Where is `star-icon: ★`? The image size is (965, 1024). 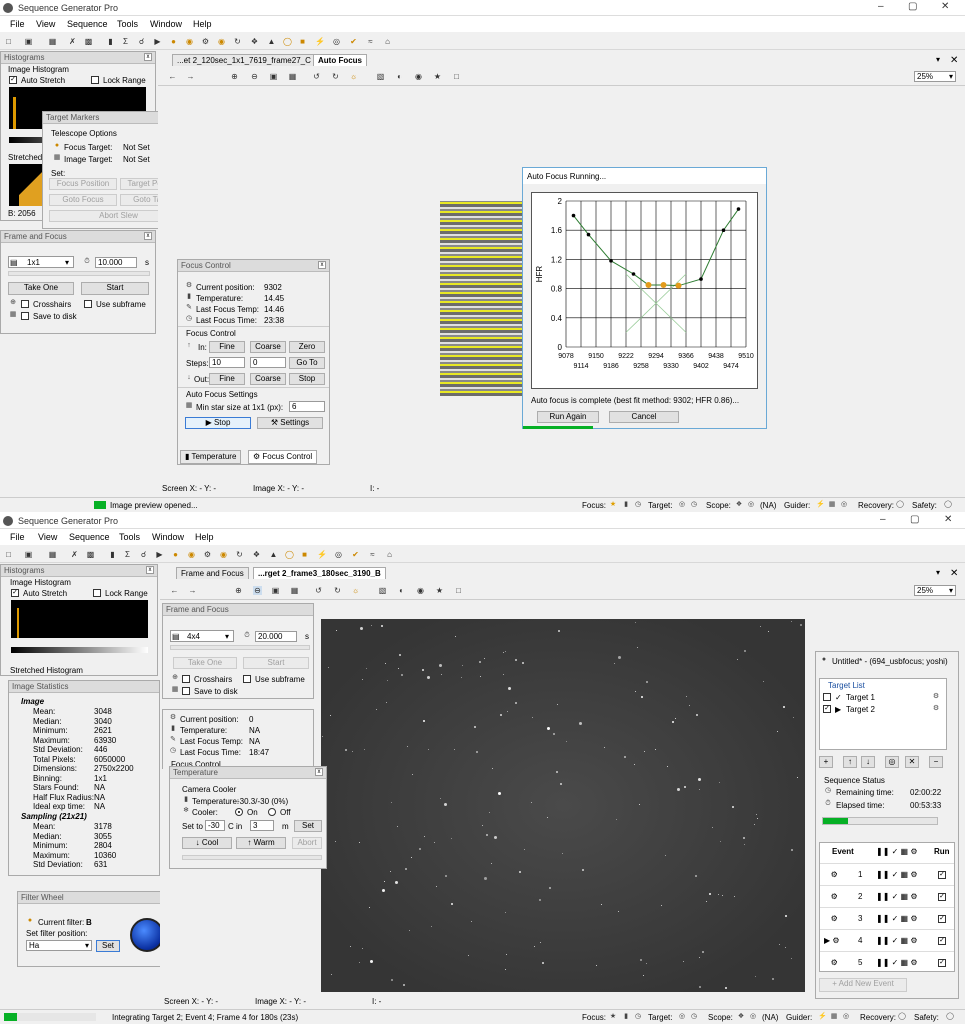 star-icon: ★ is located at coordinates (437, 76).